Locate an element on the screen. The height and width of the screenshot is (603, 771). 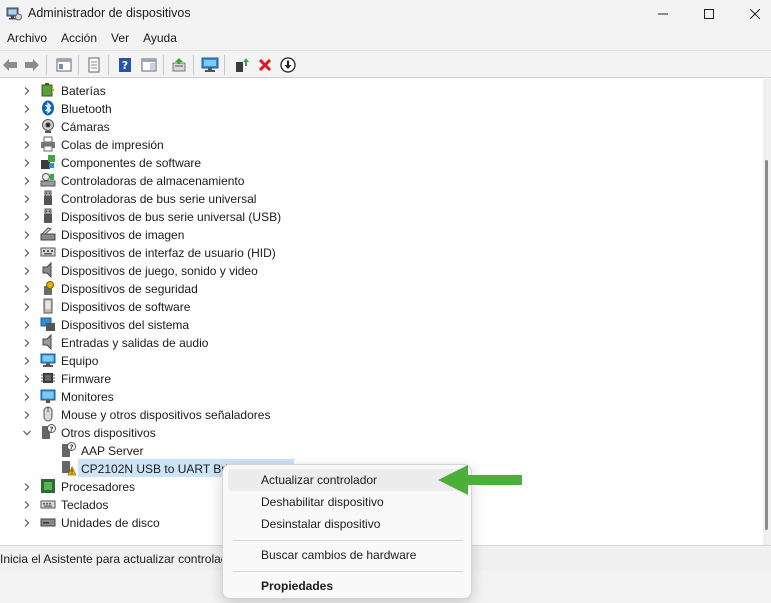
tree-item-procesadores: Procesadores is located at coordinates (98, 487).